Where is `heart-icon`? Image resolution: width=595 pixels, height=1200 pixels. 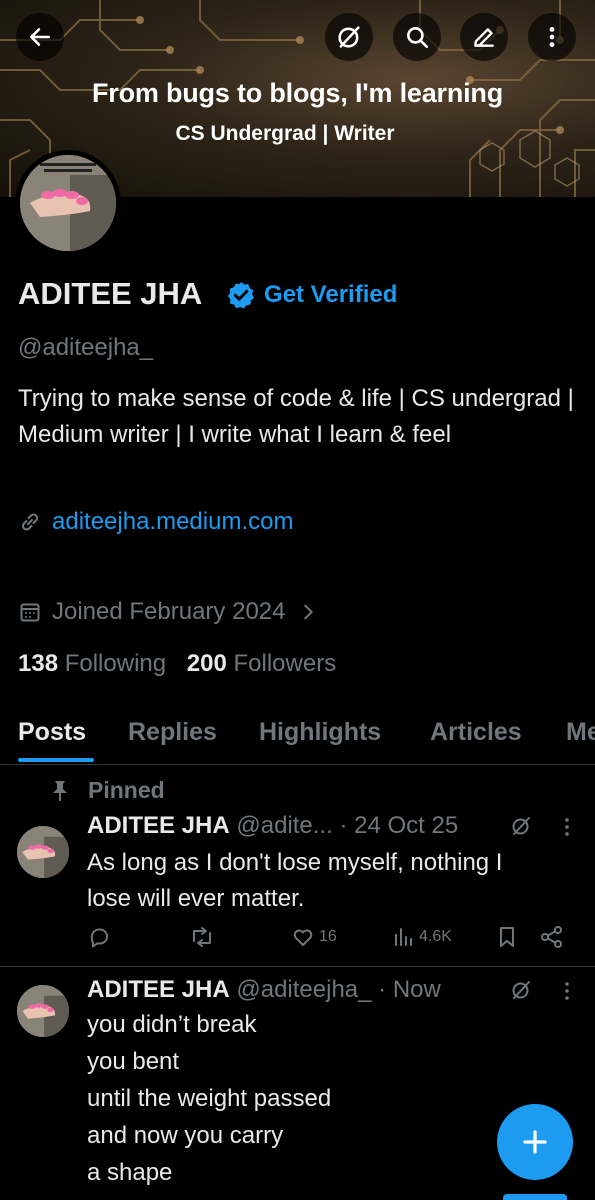 heart-icon is located at coordinates (303, 937).